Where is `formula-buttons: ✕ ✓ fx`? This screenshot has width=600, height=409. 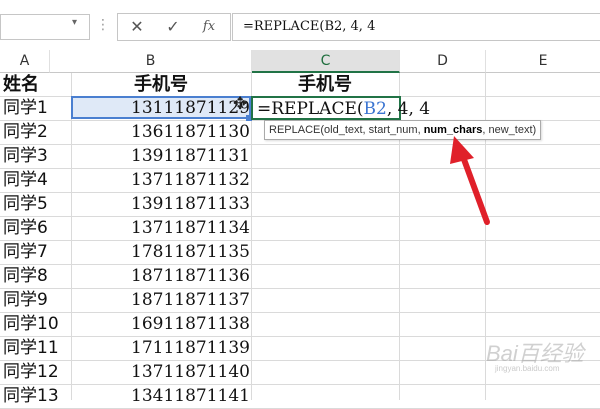
formula-buttons: ✕ ✓ fx is located at coordinates (174, 27).